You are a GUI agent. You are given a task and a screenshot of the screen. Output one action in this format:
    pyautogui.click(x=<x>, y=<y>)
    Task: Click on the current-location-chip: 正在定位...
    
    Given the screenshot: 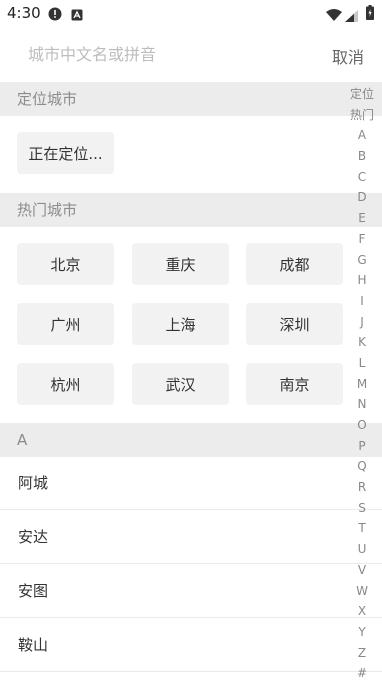 What is the action you would take?
    pyautogui.click(x=65, y=153)
    